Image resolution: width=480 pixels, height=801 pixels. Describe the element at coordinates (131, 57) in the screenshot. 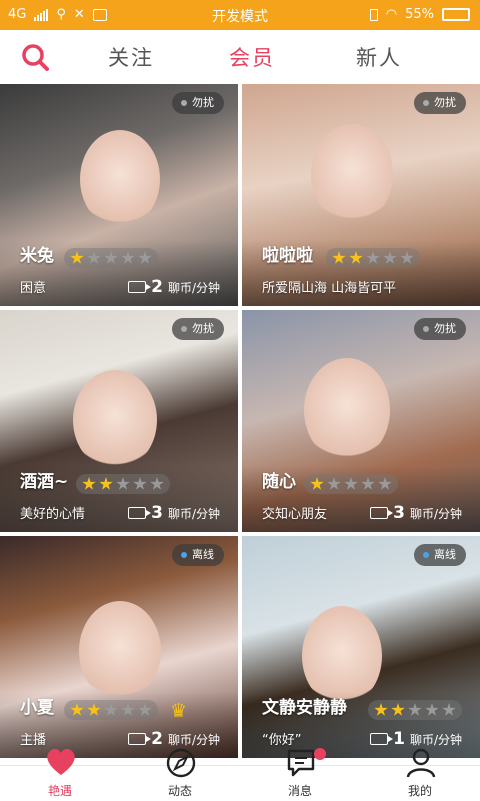

I see `tab-follow: 关注` at that location.